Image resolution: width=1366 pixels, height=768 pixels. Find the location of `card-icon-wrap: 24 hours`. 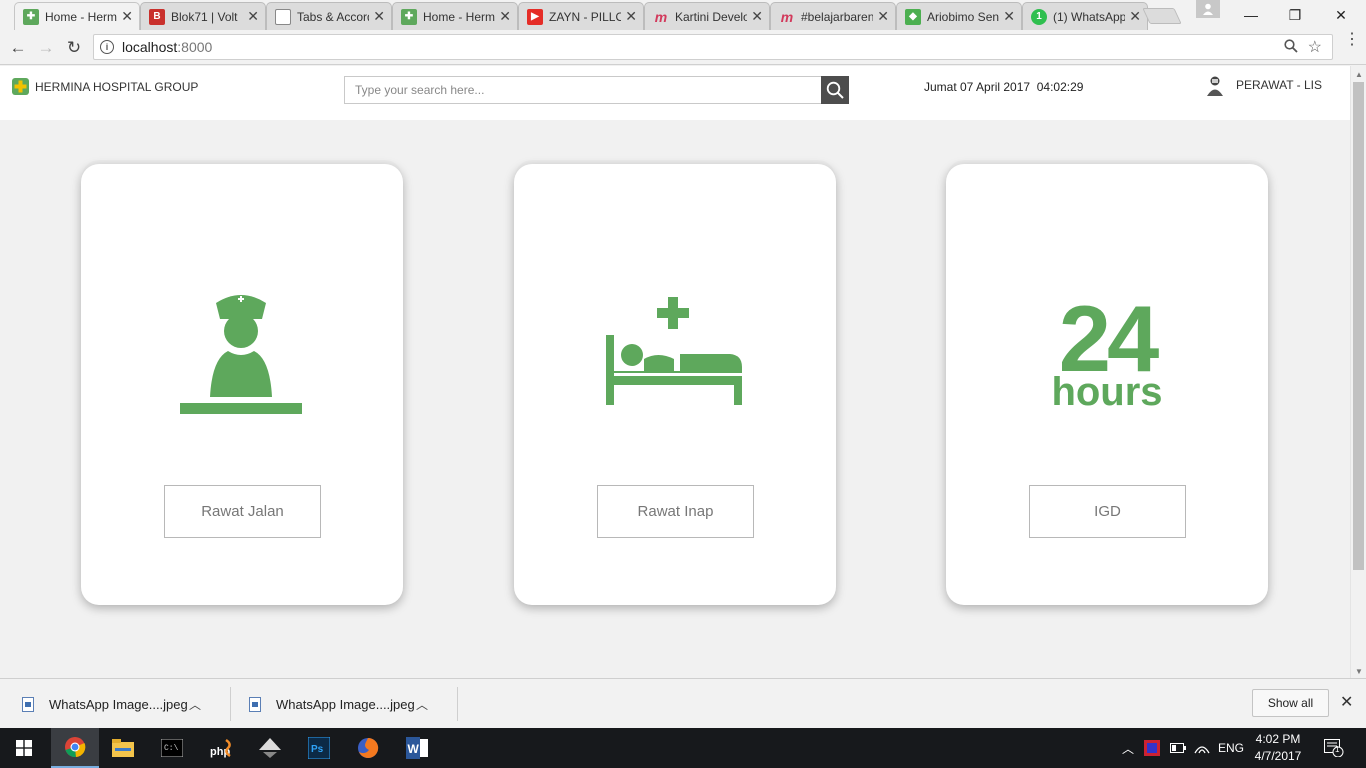

card-icon-wrap: 24 hours is located at coordinates (1107, 352).